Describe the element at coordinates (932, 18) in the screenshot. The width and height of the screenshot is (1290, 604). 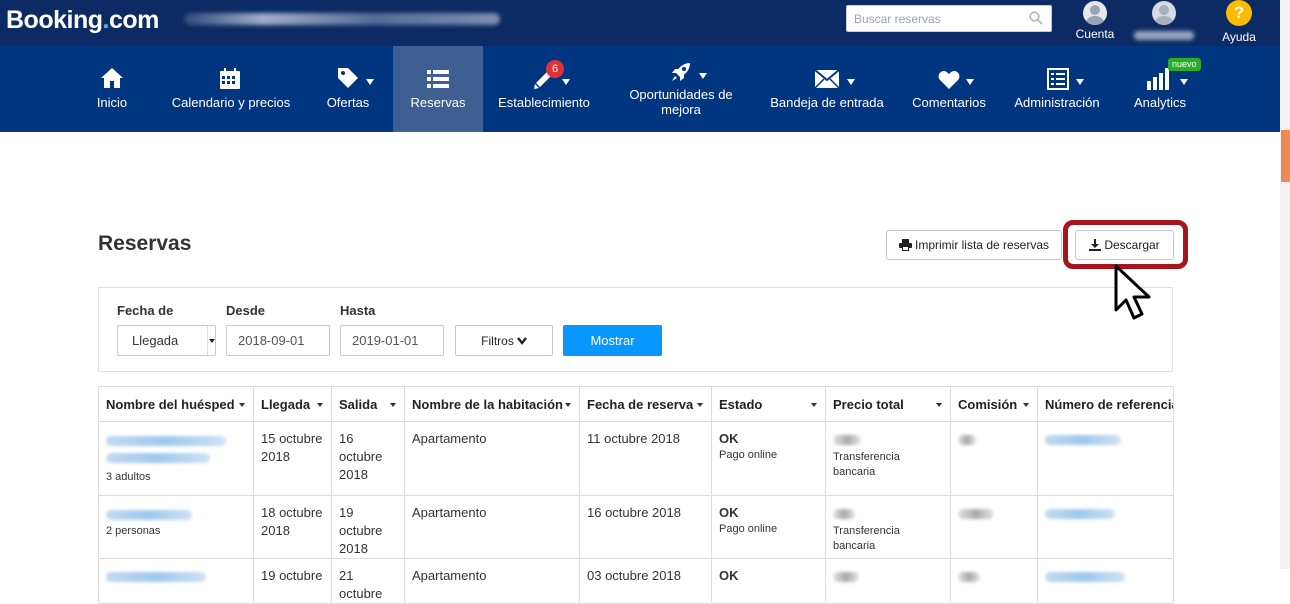
I see `search-input` at that location.